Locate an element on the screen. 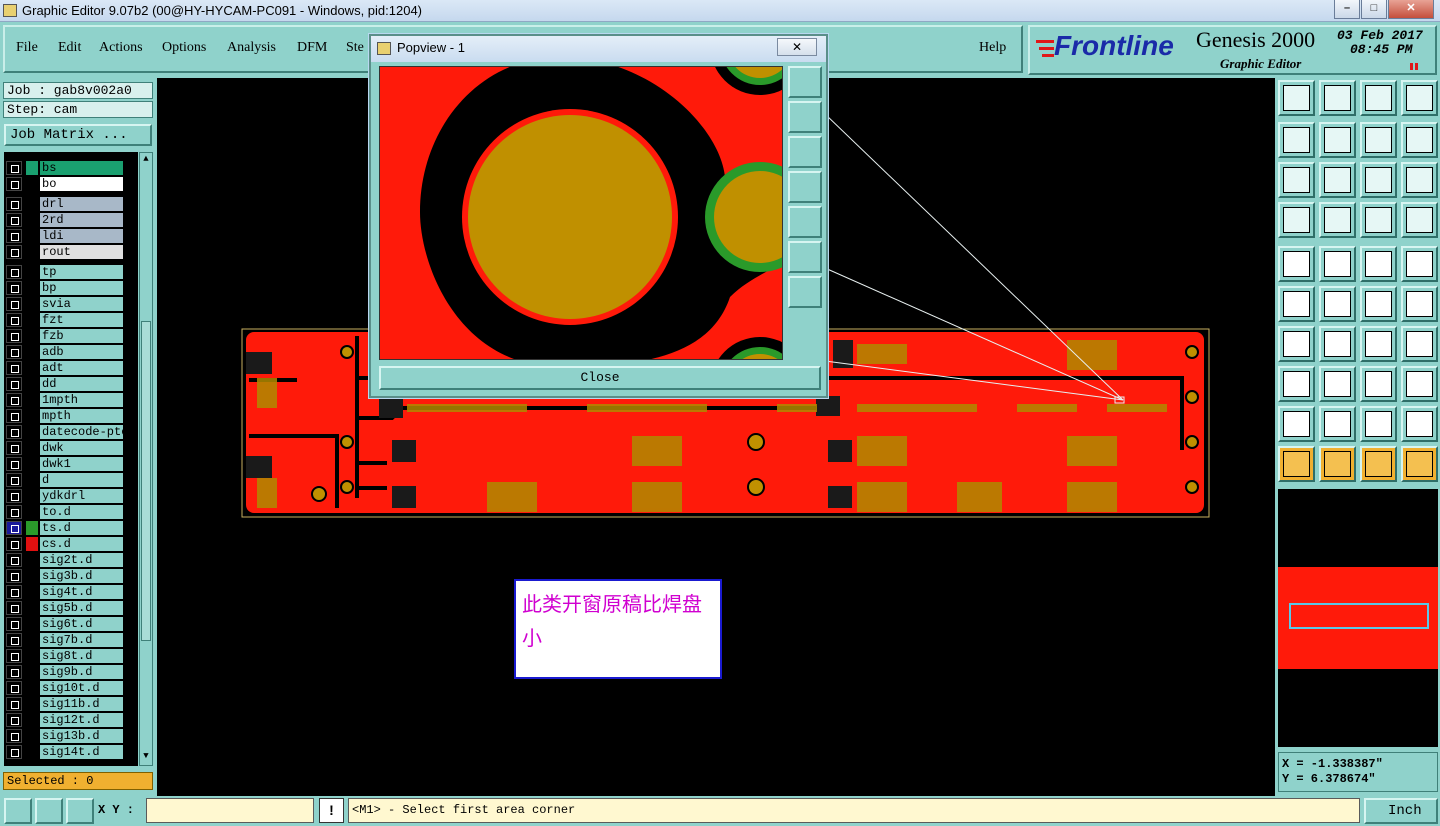 The width and height of the screenshot is (1440, 826). layer-name: bp is located at coordinates (81, 288).